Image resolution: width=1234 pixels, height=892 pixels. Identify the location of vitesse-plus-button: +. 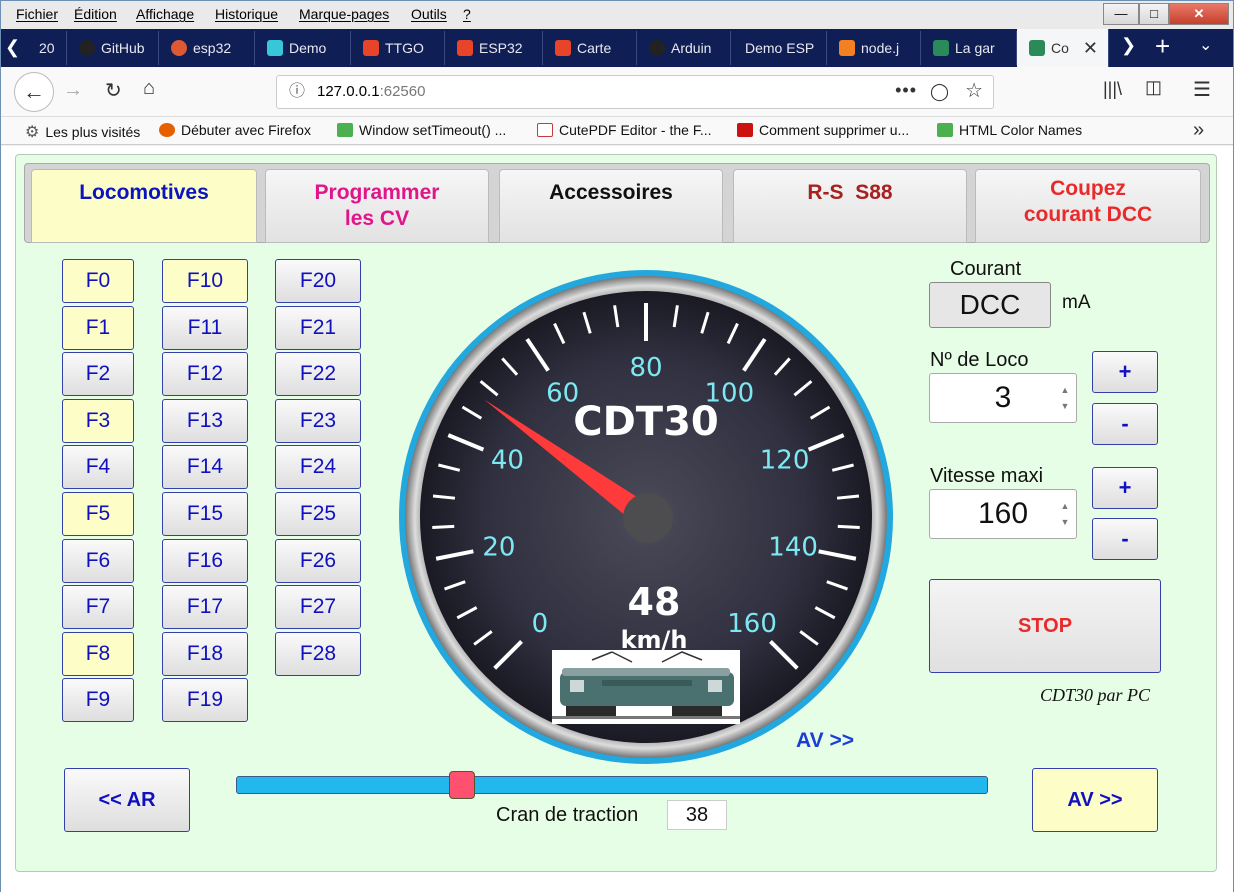
(1125, 488).